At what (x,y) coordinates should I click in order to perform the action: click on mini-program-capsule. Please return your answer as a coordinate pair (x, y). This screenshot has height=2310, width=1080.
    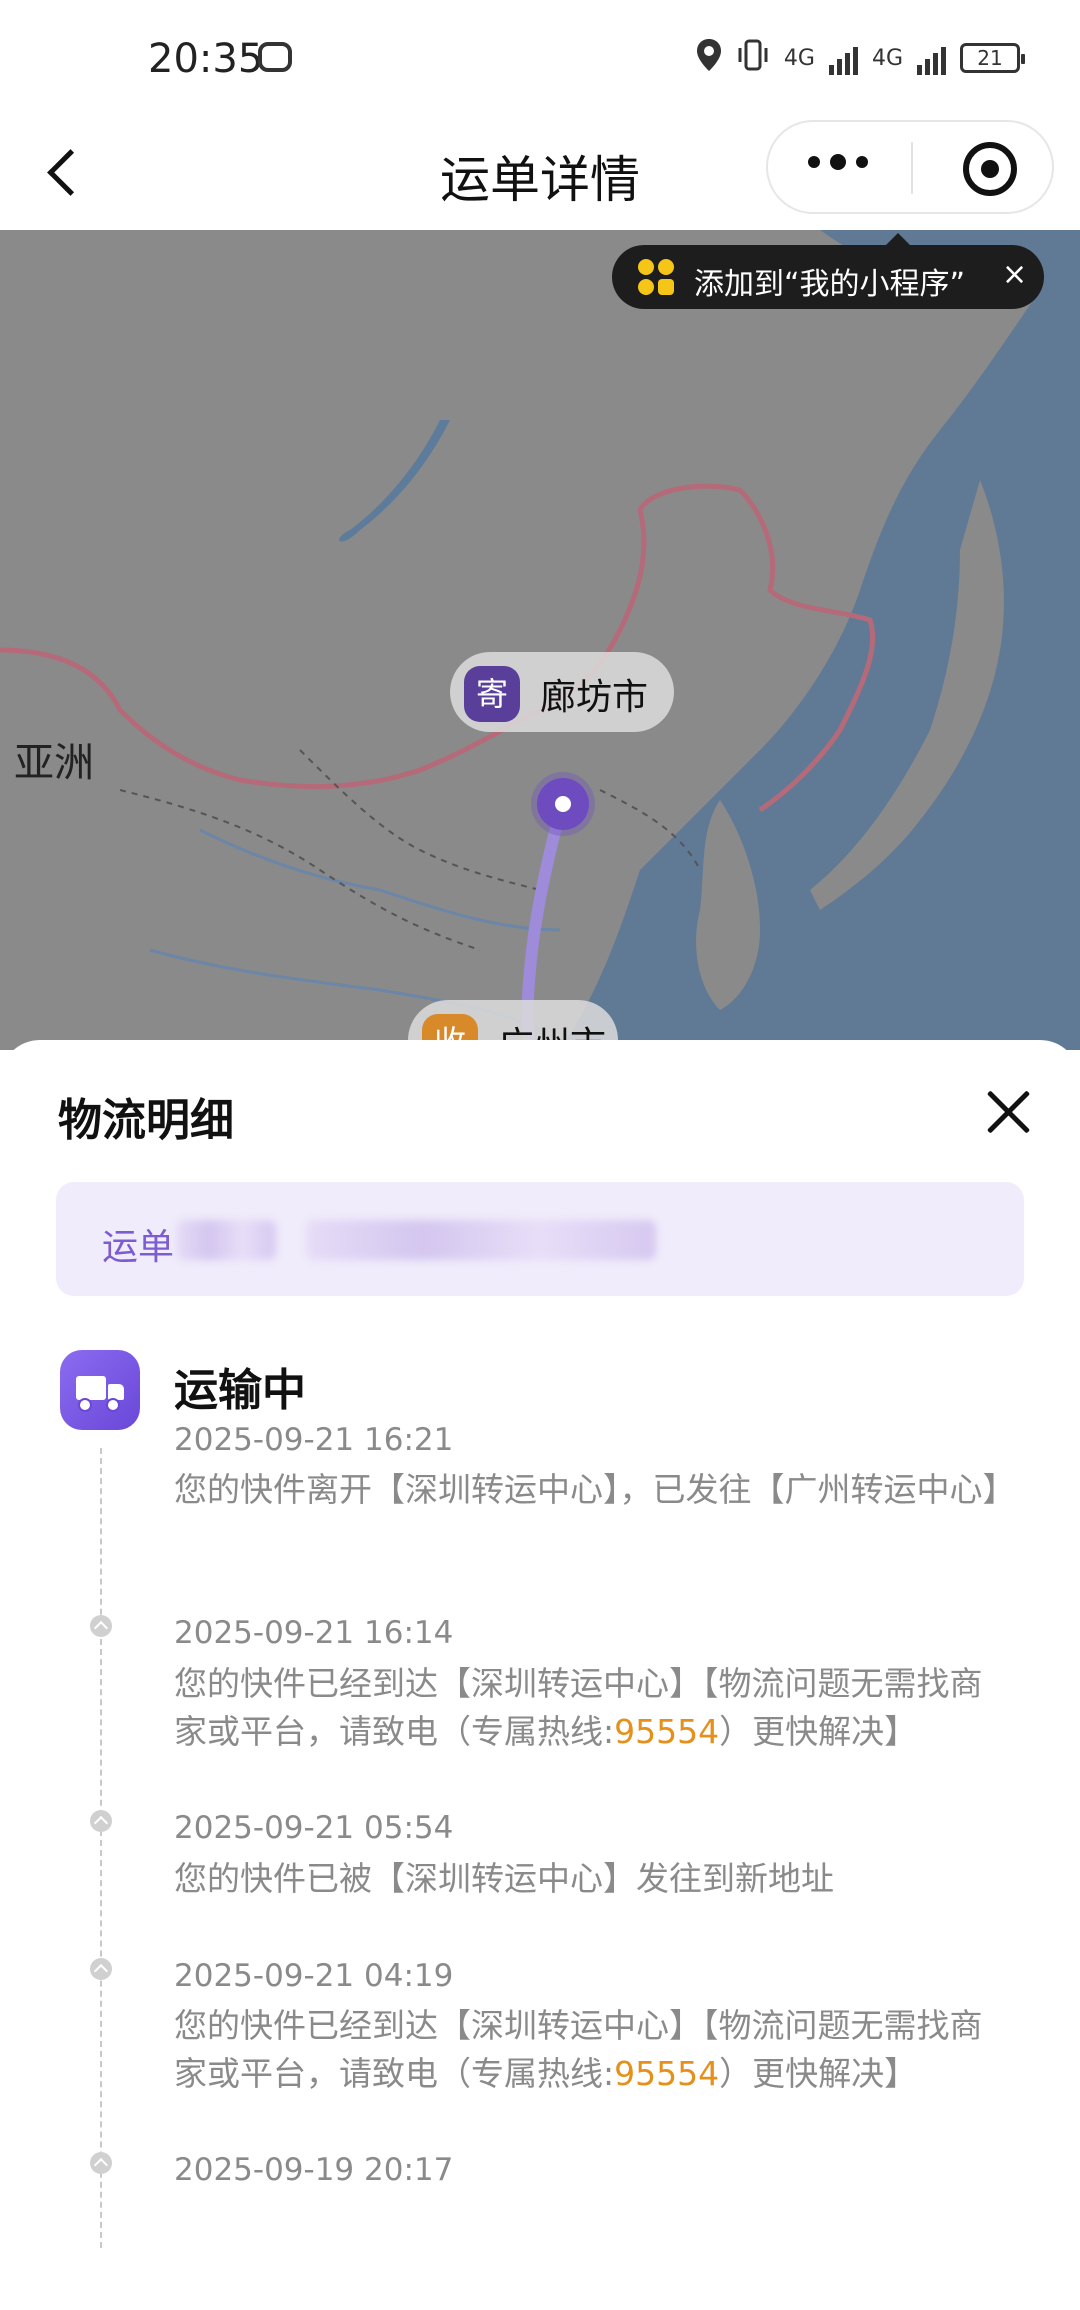
    Looking at the image, I should click on (910, 167).